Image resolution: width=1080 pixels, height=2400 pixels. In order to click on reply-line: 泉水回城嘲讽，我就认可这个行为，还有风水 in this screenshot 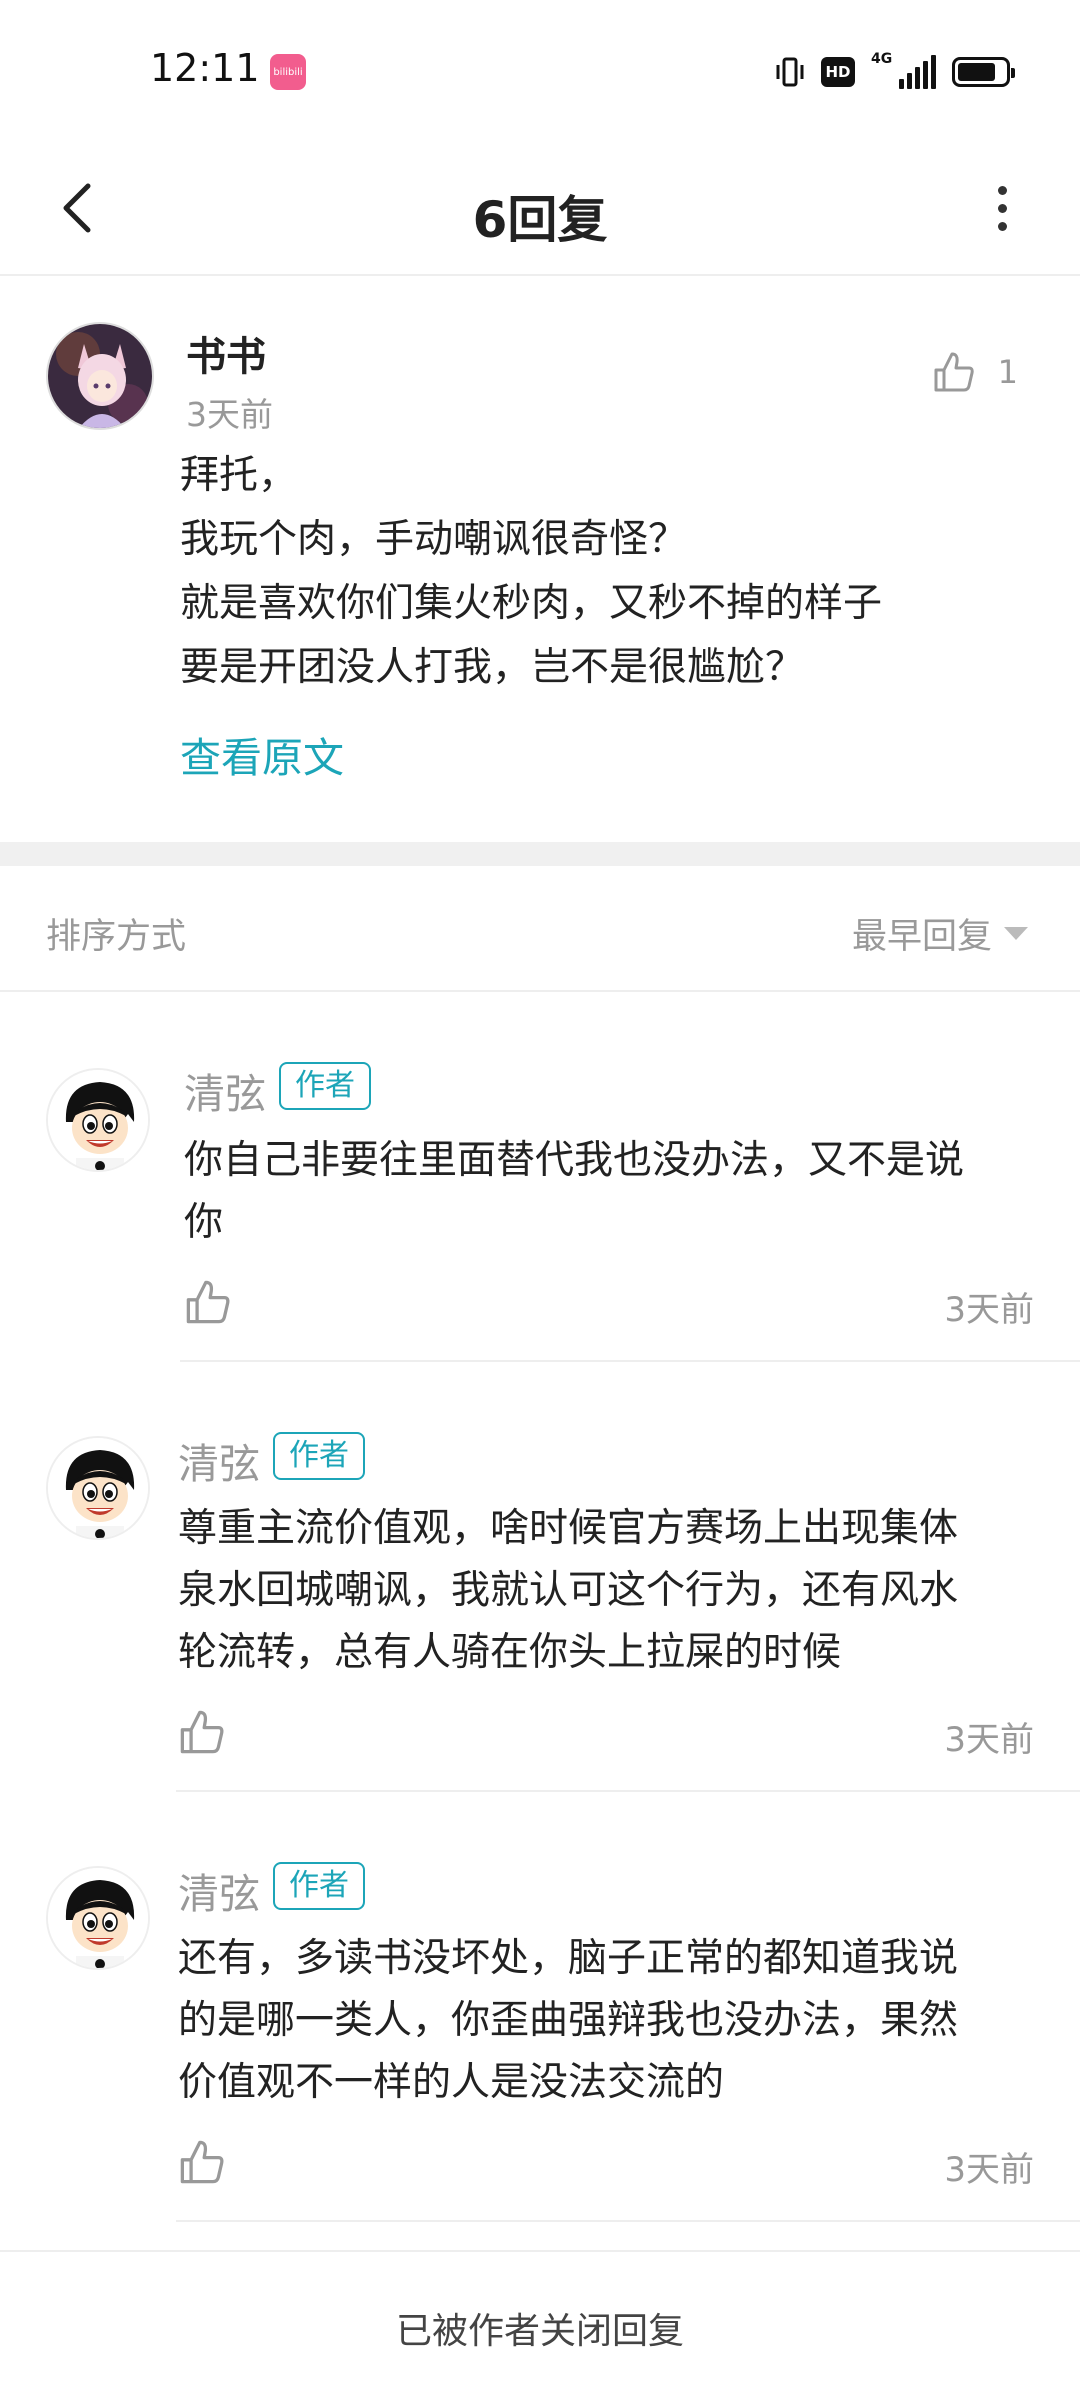, I will do `click(568, 1590)`.